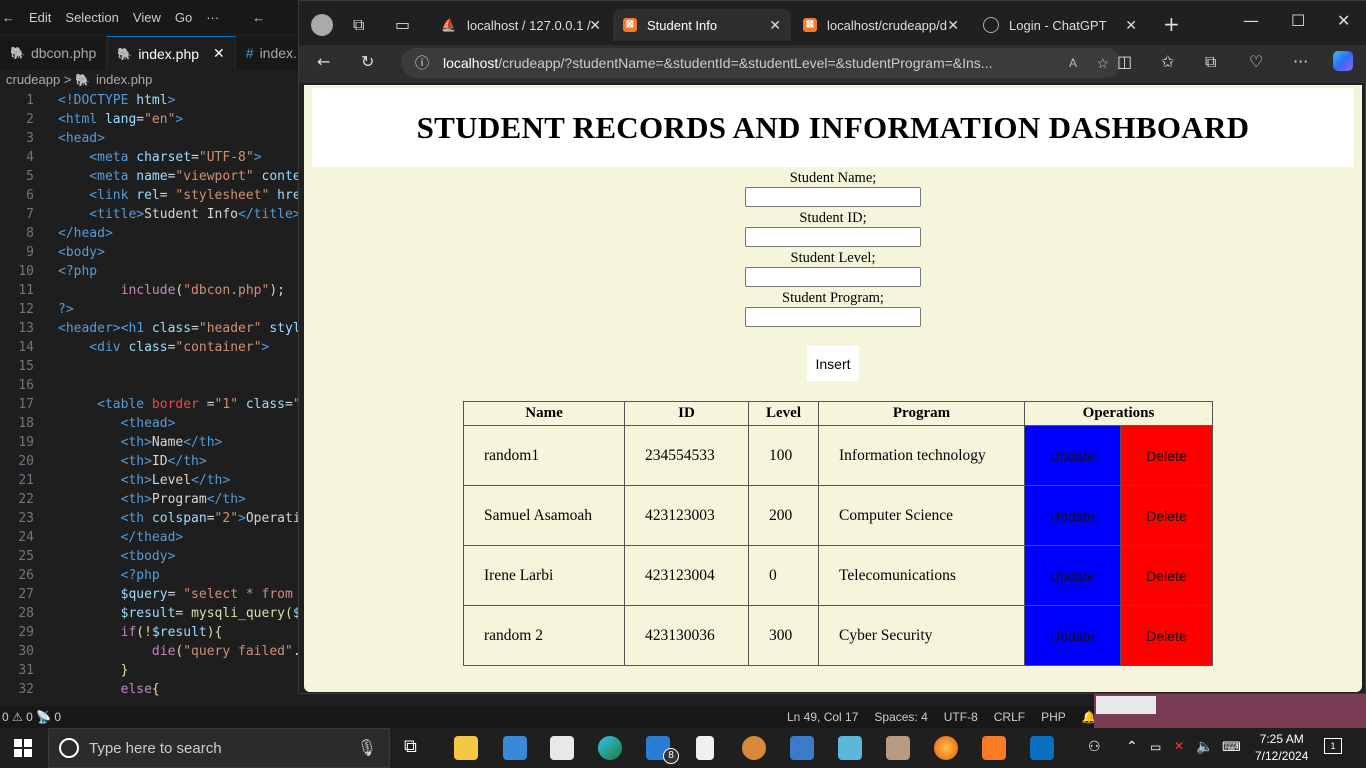  Describe the element at coordinates (833, 178) in the screenshot. I see `student-name-label: Student Name;` at that location.